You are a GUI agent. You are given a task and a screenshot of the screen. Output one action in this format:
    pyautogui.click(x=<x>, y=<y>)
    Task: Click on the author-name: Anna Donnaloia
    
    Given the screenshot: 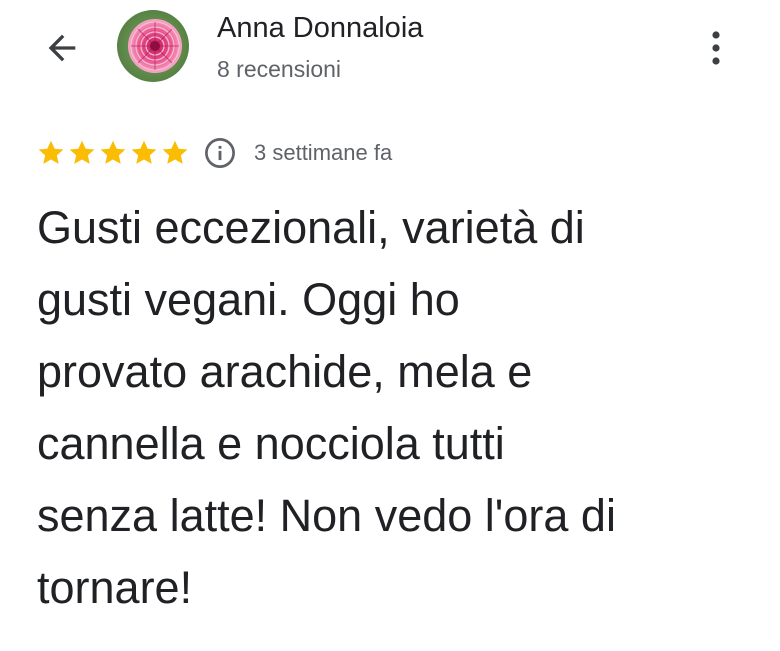 What is the action you would take?
    pyautogui.click(x=320, y=28)
    